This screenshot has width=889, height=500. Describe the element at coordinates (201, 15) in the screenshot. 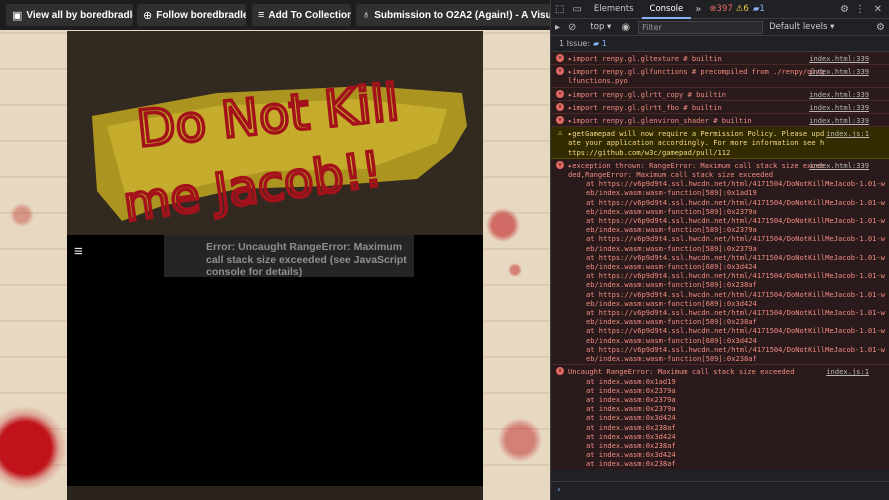

I see `follow-label: Follow boredbradley` at that location.